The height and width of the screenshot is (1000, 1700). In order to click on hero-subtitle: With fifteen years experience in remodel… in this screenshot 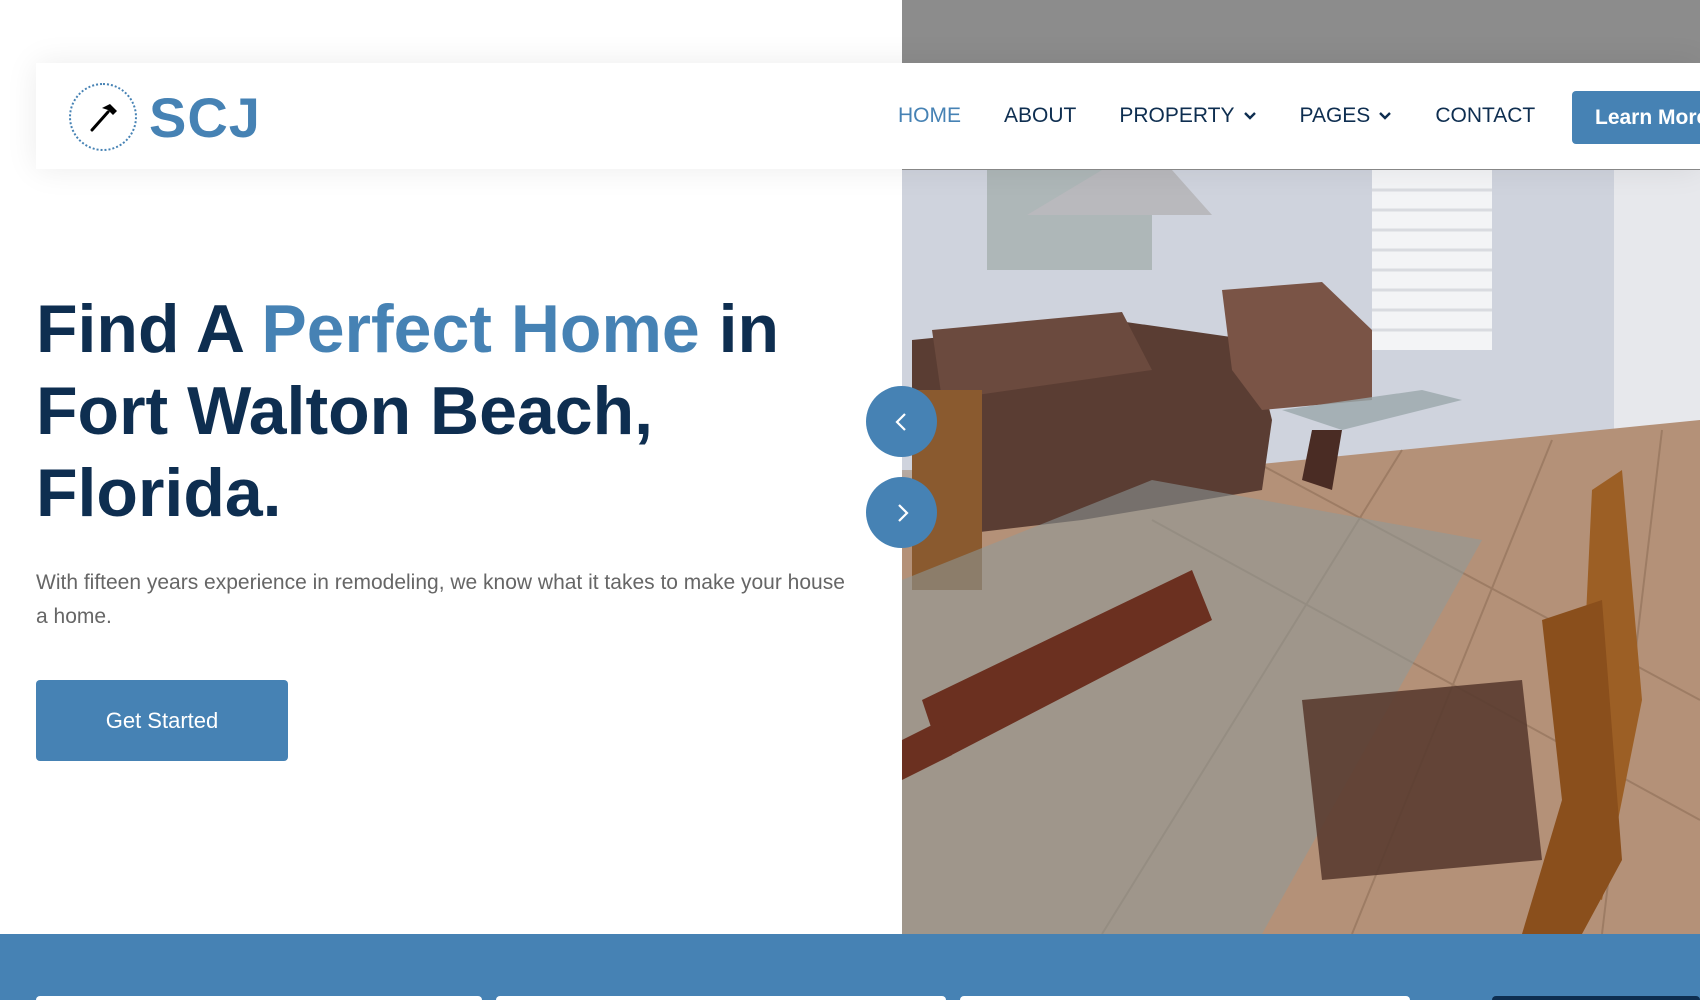, I will do `click(440, 599)`.